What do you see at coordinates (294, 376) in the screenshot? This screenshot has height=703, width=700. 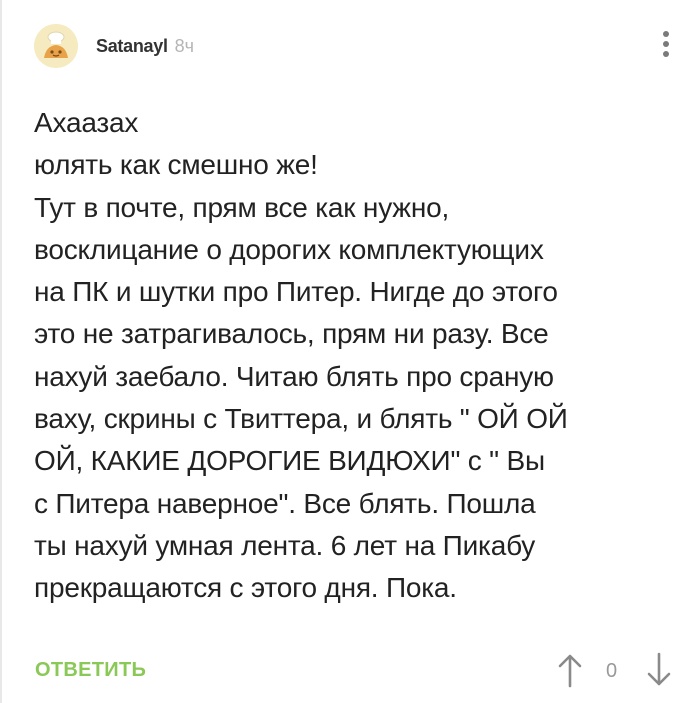 I see `comment-line: нахуй заебало. Читаю блять про сраную` at bounding box center [294, 376].